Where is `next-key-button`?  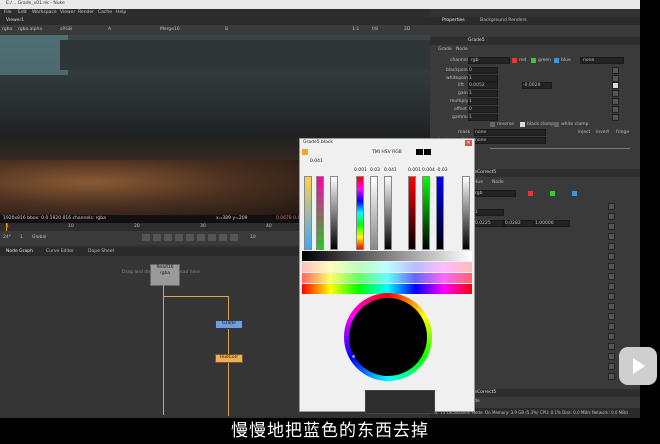
next-key-button is located at coordinates (223, 237).